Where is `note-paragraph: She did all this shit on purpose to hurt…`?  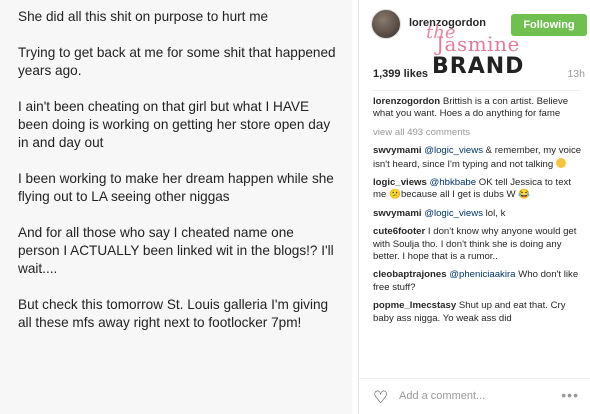
note-paragraph: She did all this shit on purpose to hurt… is located at coordinates (143, 16).